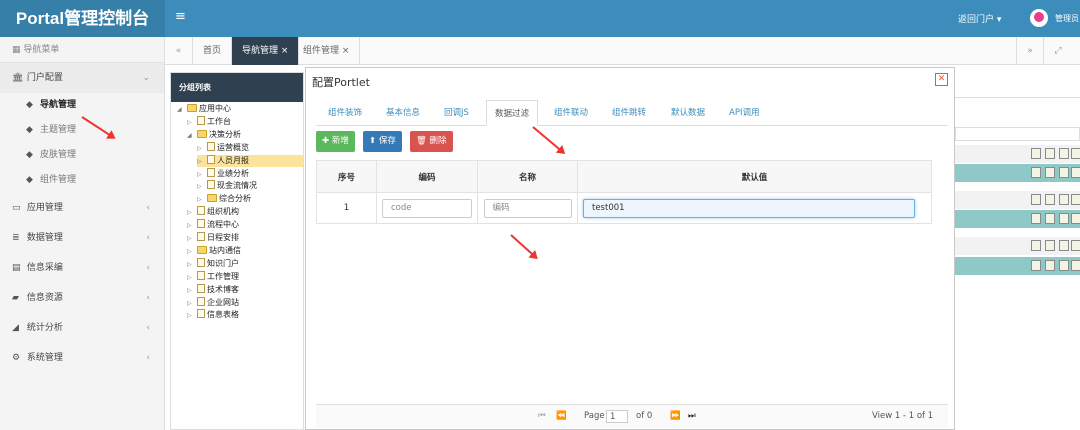  What do you see at coordinates (213, 290) in the screenshot?
I see `tree-node: ▷ 技术博客` at bounding box center [213, 290].